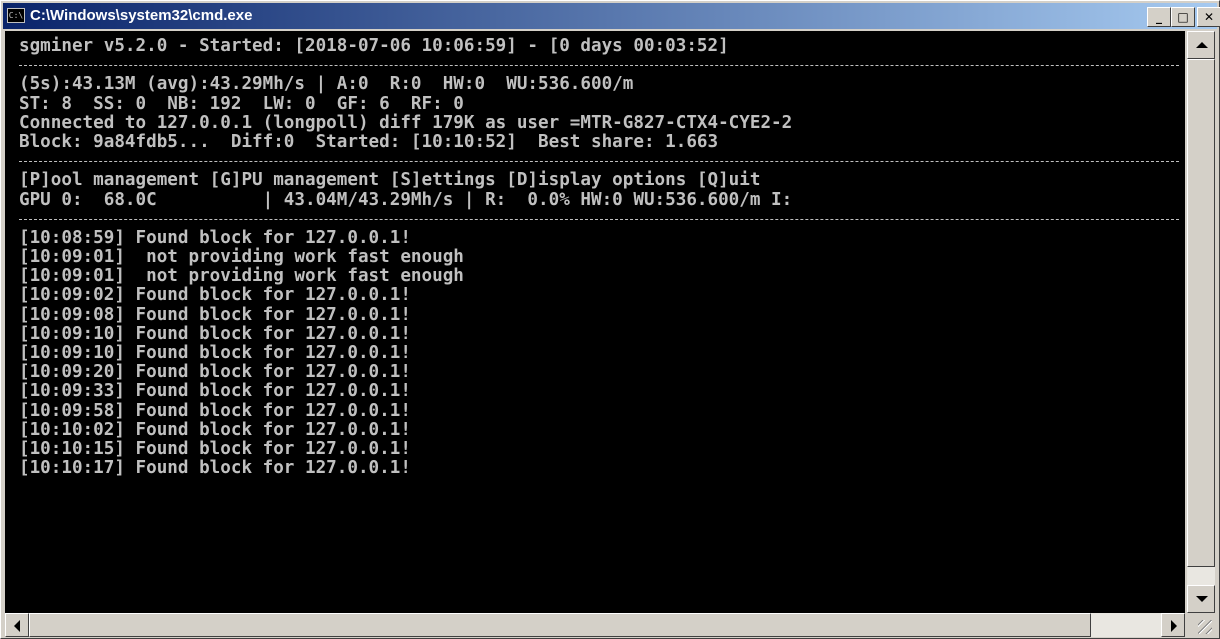  What do you see at coordinates (215, 429) in the screenshot?
I see `log-line: [10:10:02] Found block for 127.0.0.1!` at bounding box center [215, 429].